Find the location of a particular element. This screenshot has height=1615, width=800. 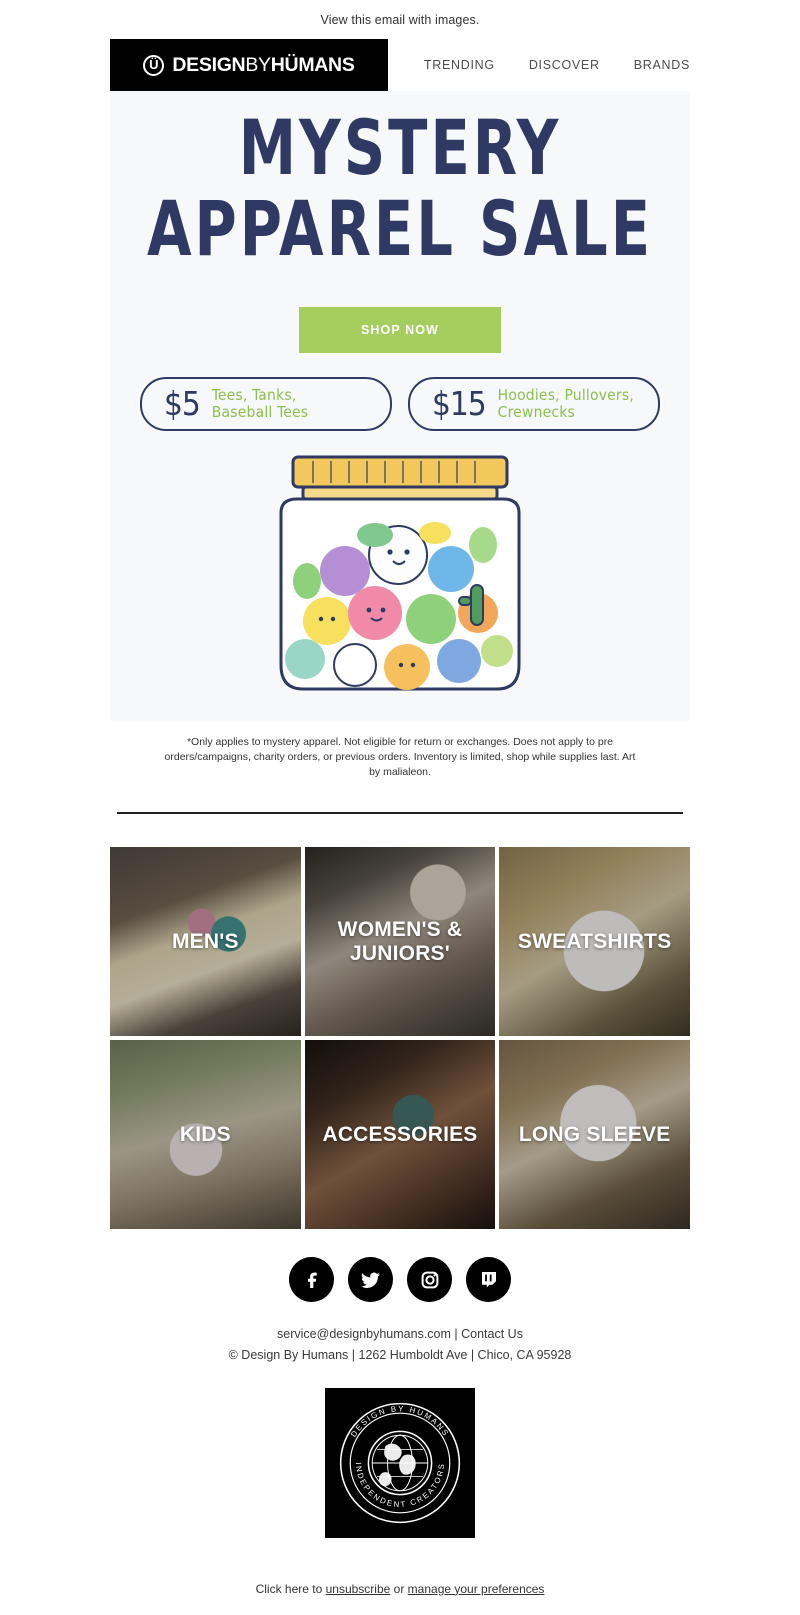

logo-word-design: DESIGN is located at coordinates (209, 64).